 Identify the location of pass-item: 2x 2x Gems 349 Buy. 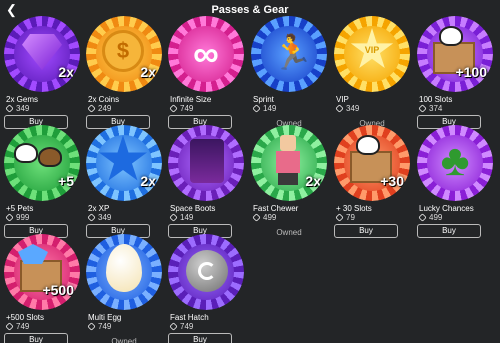
(44, 72).